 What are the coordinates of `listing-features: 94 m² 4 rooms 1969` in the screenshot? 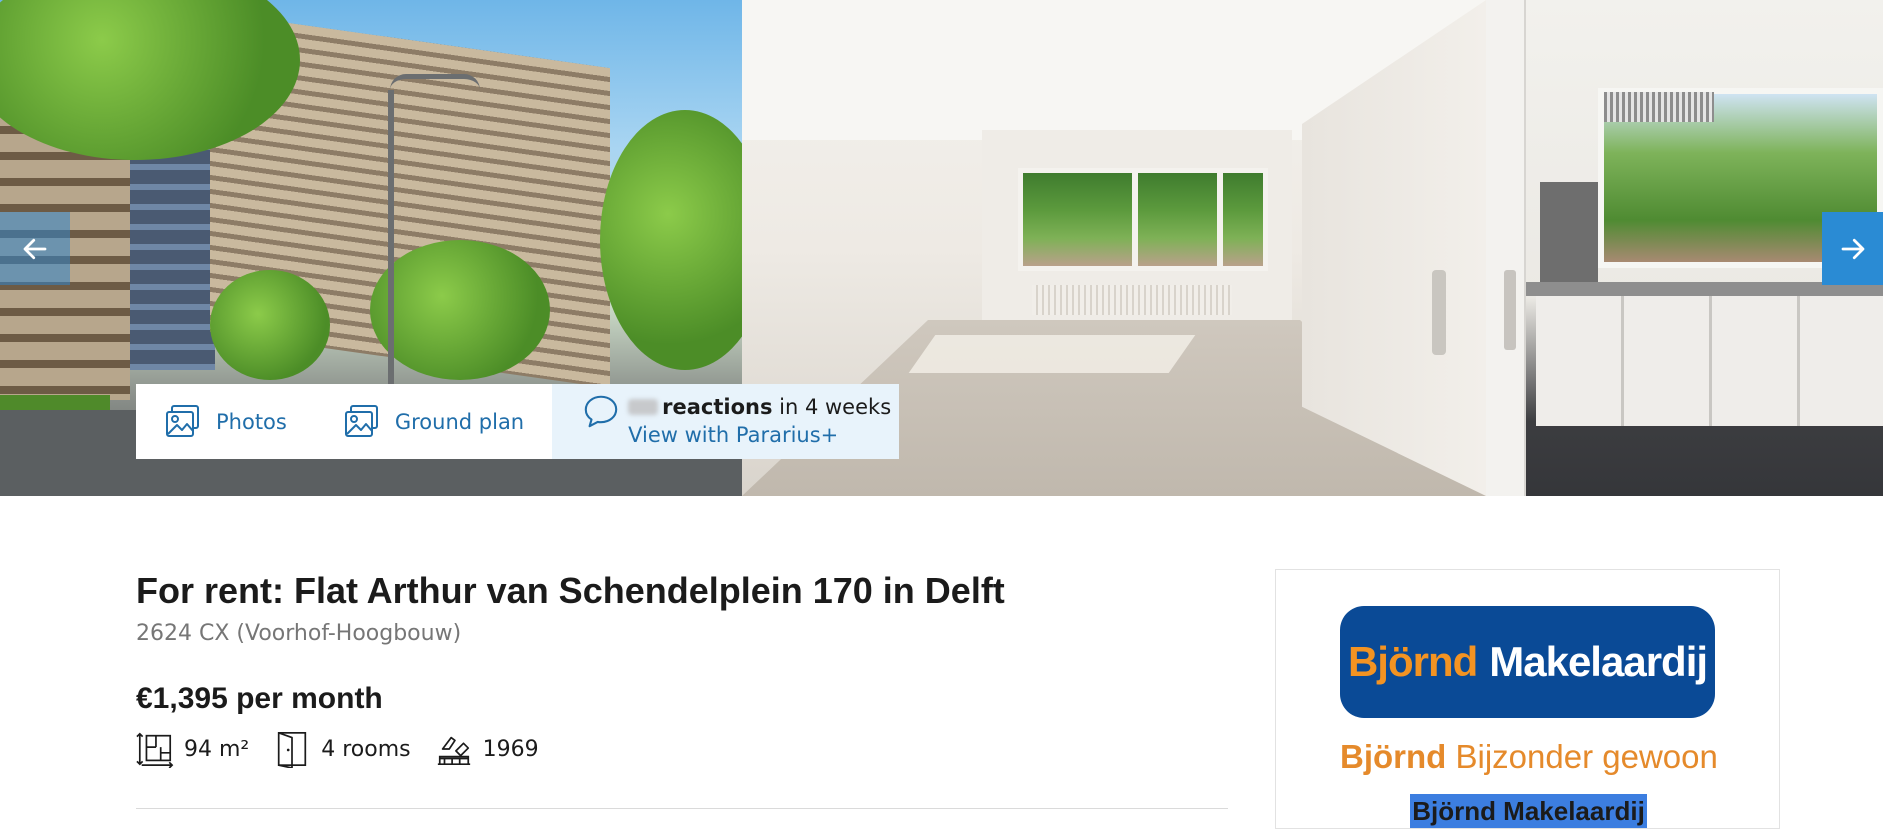 It's located at (682, 749).